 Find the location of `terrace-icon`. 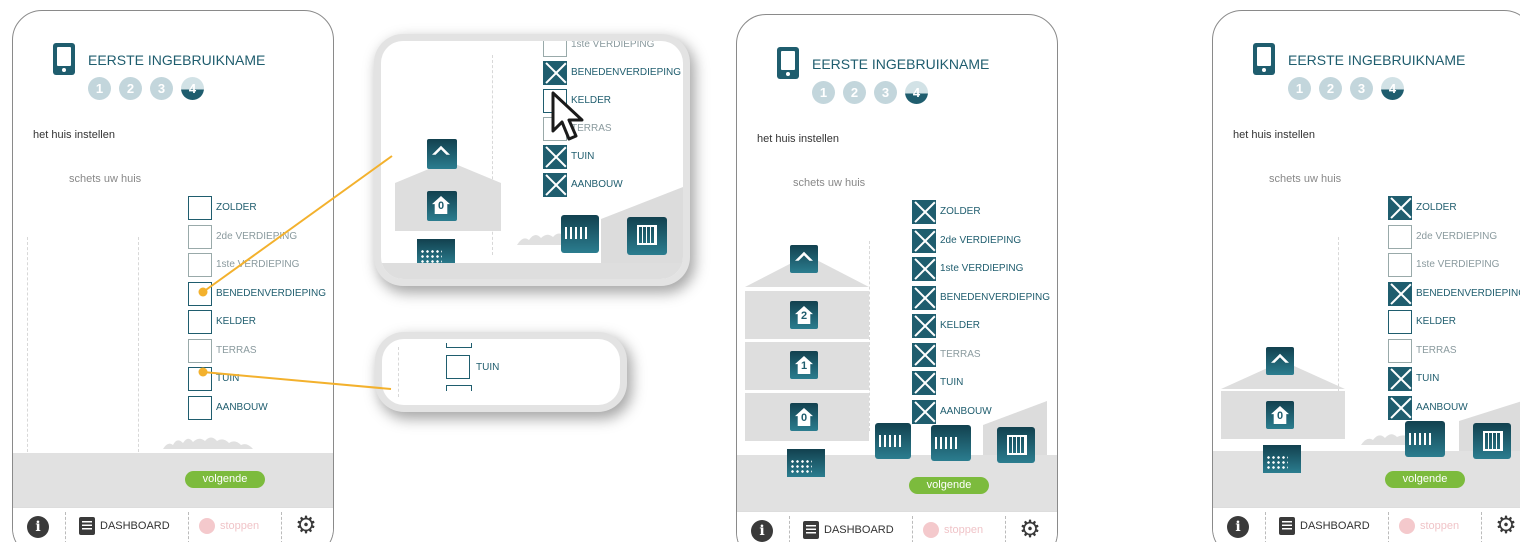

terrace-icon is located at coordinates (893, 441).